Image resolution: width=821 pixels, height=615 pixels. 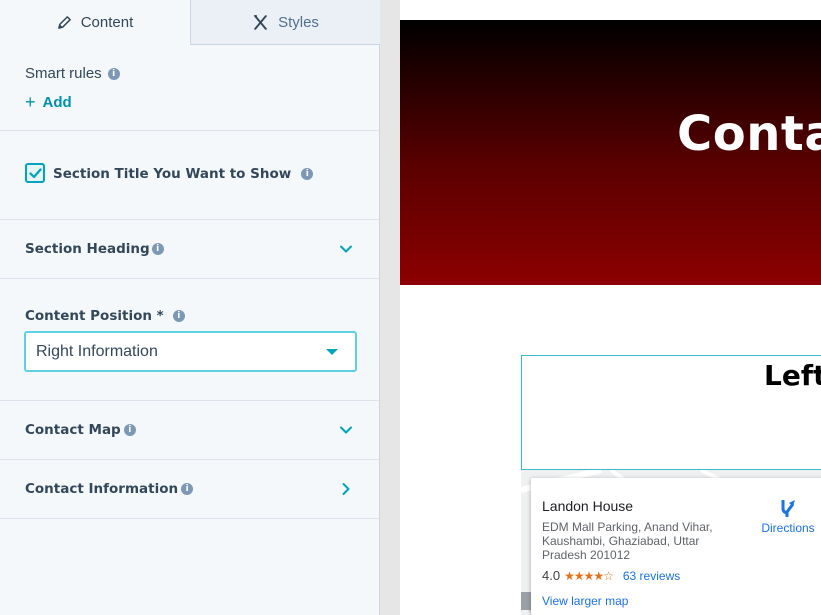 I want to click on section-title-section: Section Title You Want to Show i, so click(x=189, y=175).